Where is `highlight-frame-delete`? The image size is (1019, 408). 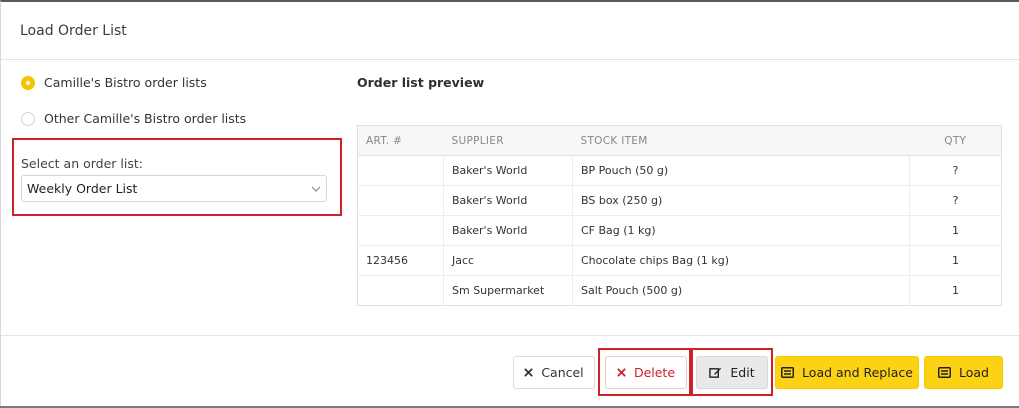 highlight-frame-delete is located at coordinates (644, 372).